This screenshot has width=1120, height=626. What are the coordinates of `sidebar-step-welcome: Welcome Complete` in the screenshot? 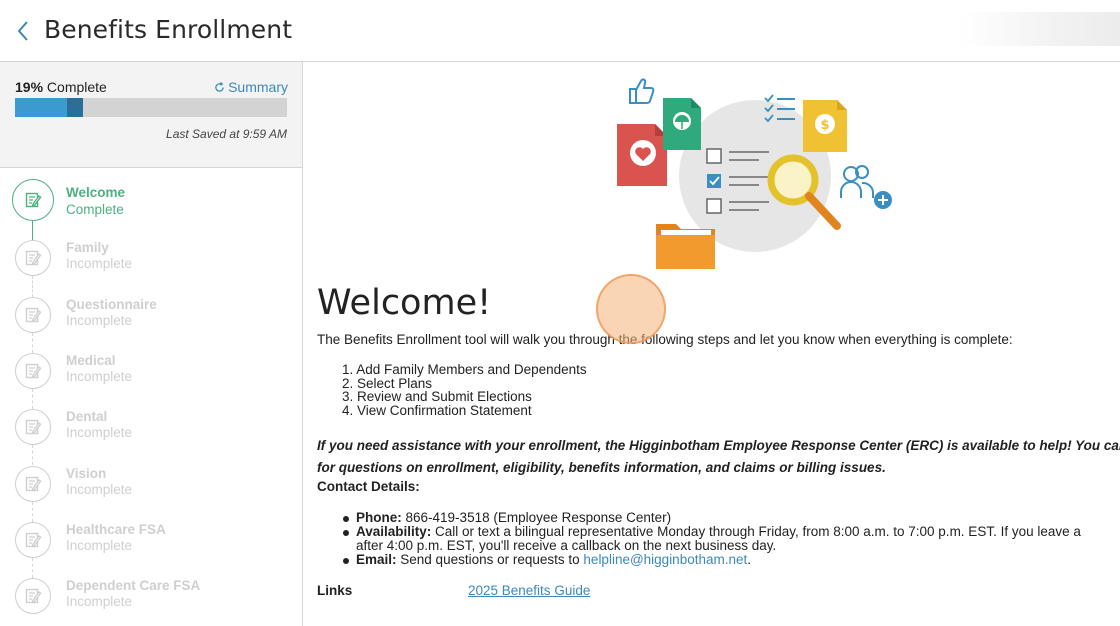 It's located at (151, 207).